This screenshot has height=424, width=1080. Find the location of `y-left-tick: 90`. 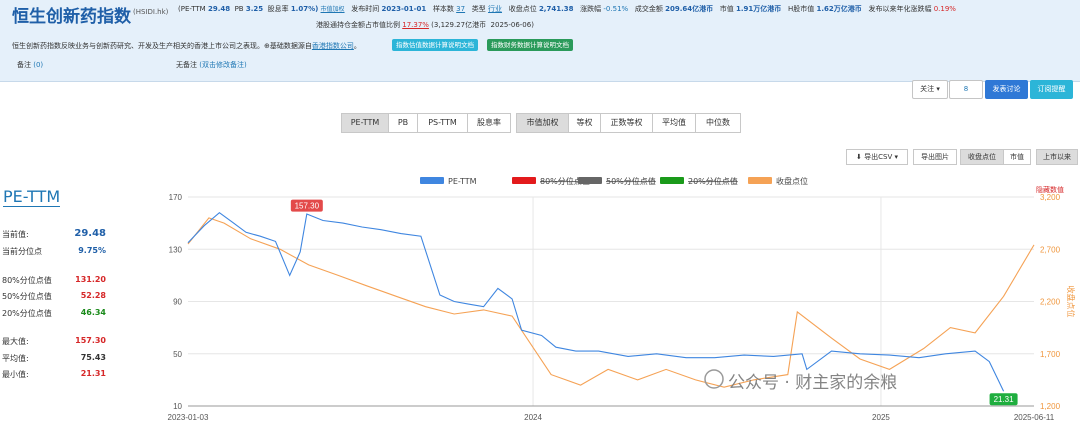

y-left-tick: 90 is located at coordinates (177, 302).